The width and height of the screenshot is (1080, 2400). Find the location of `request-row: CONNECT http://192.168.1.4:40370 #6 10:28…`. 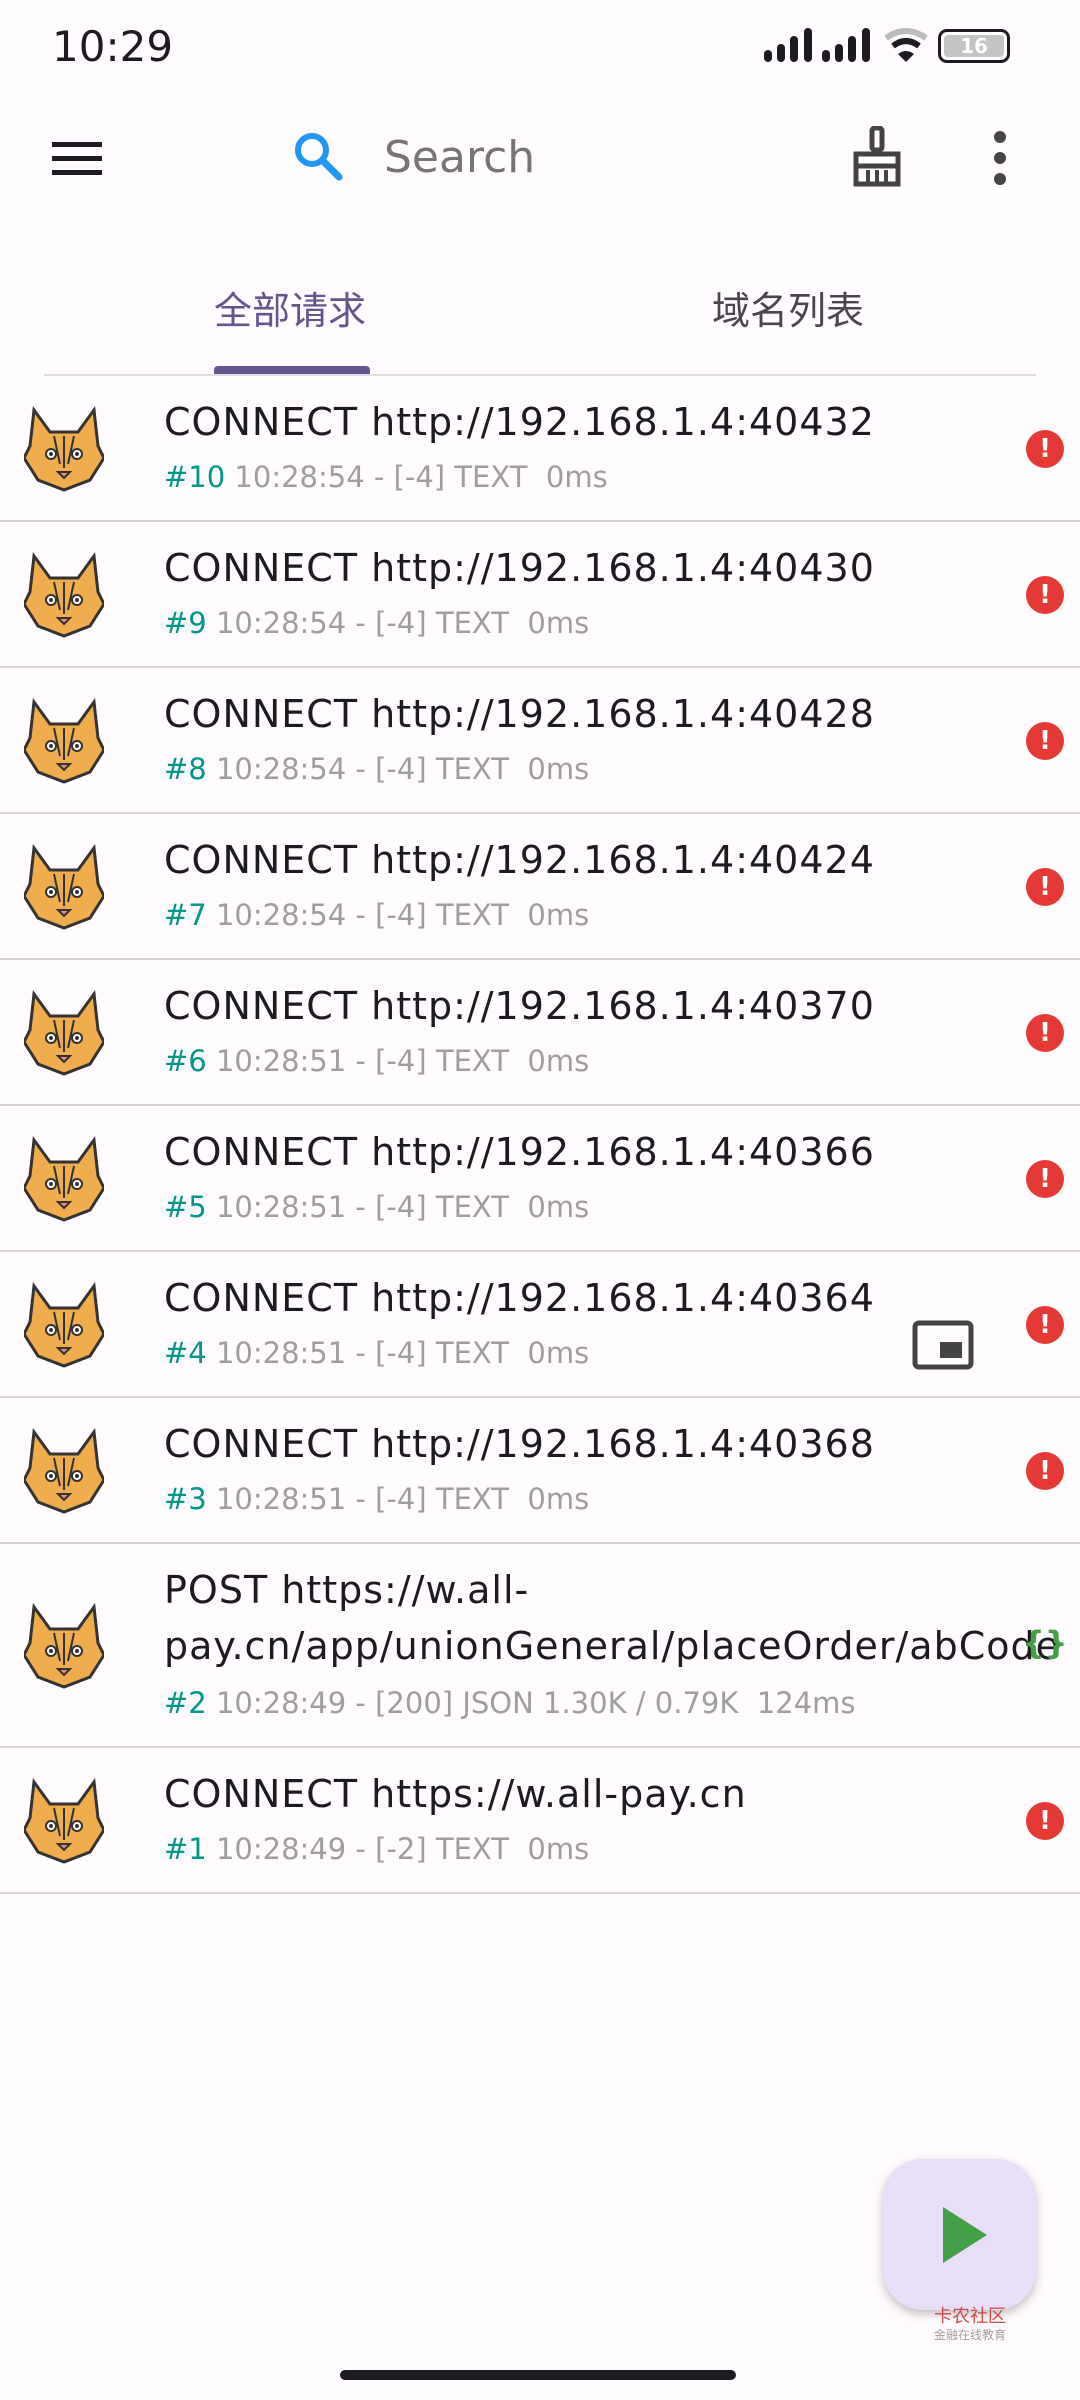

request-row: CONNECT http://192.168.1.4:40370 #6 10:28… is located at coordinates (540, 1033).